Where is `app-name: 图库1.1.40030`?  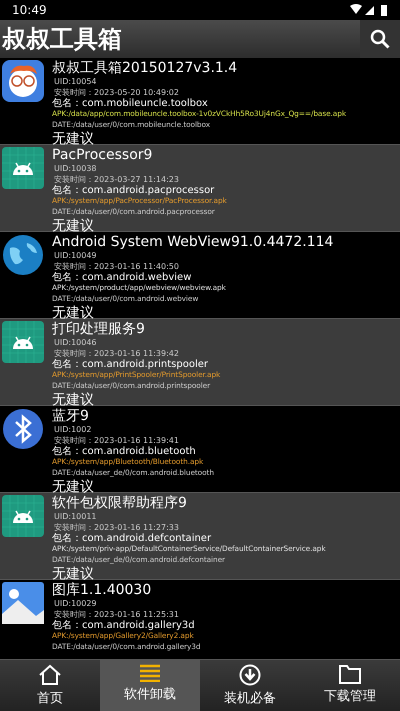
app-name: 图库1.1.40030 is located at coordinates (102, 590).